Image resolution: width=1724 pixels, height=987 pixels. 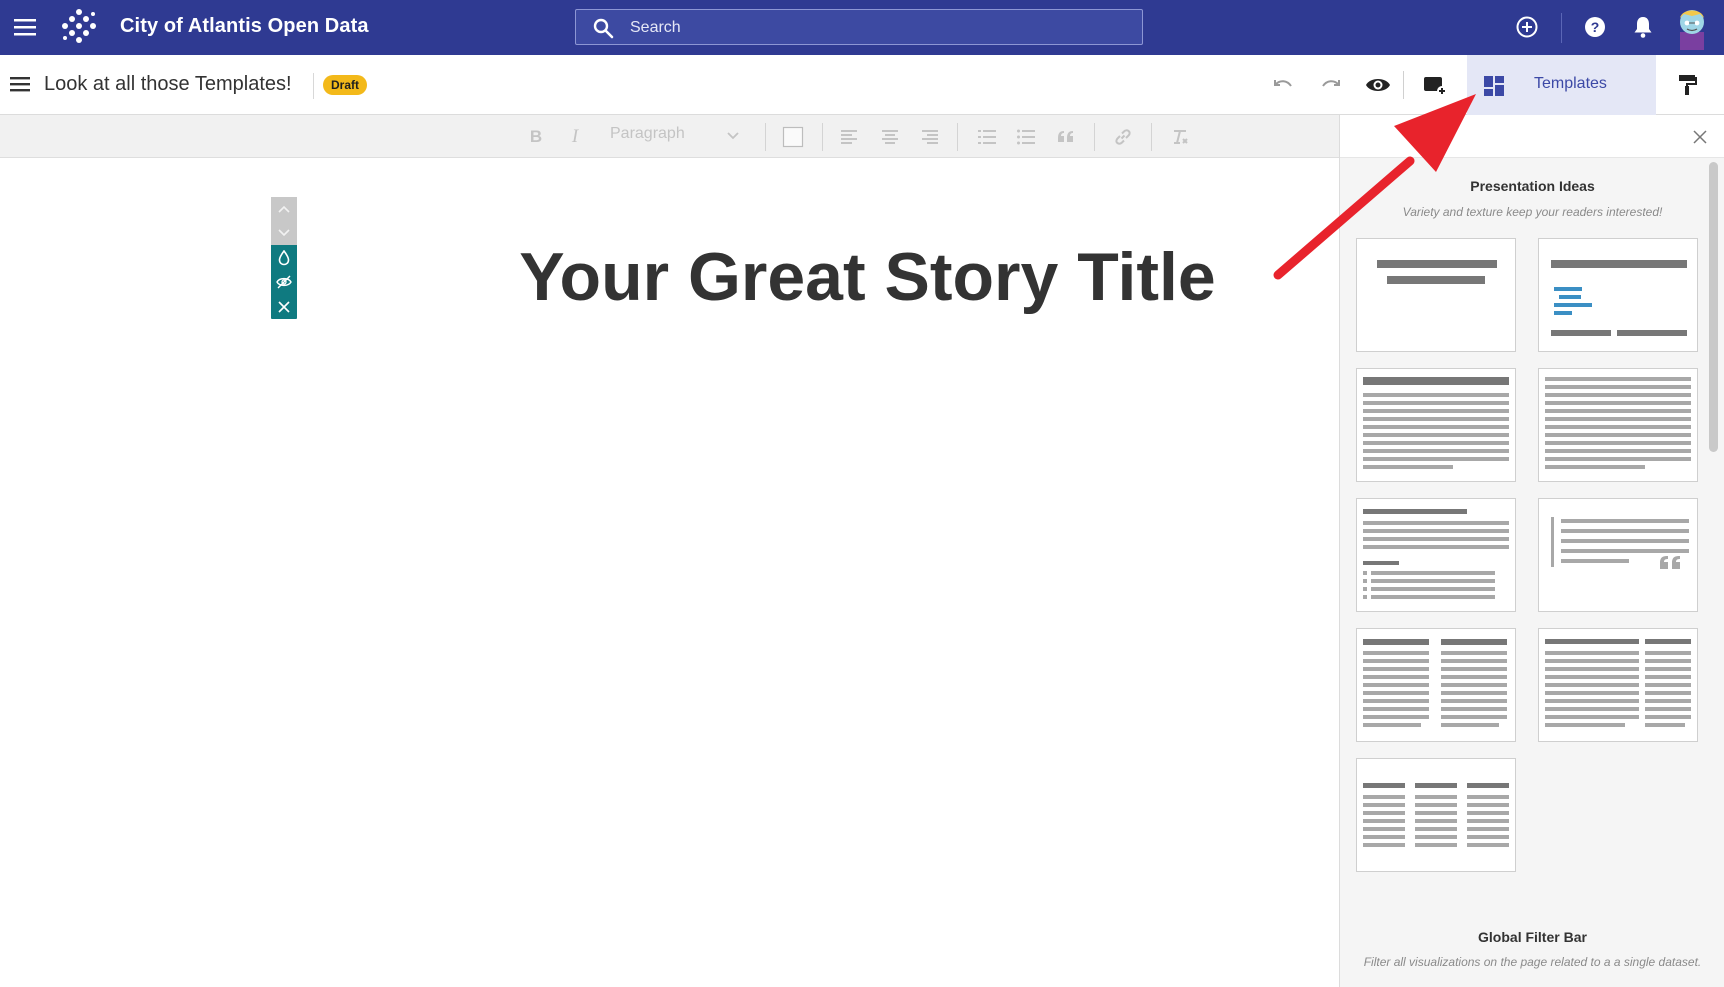 I want to click on notifications-button, so click(x=1643, y=27).